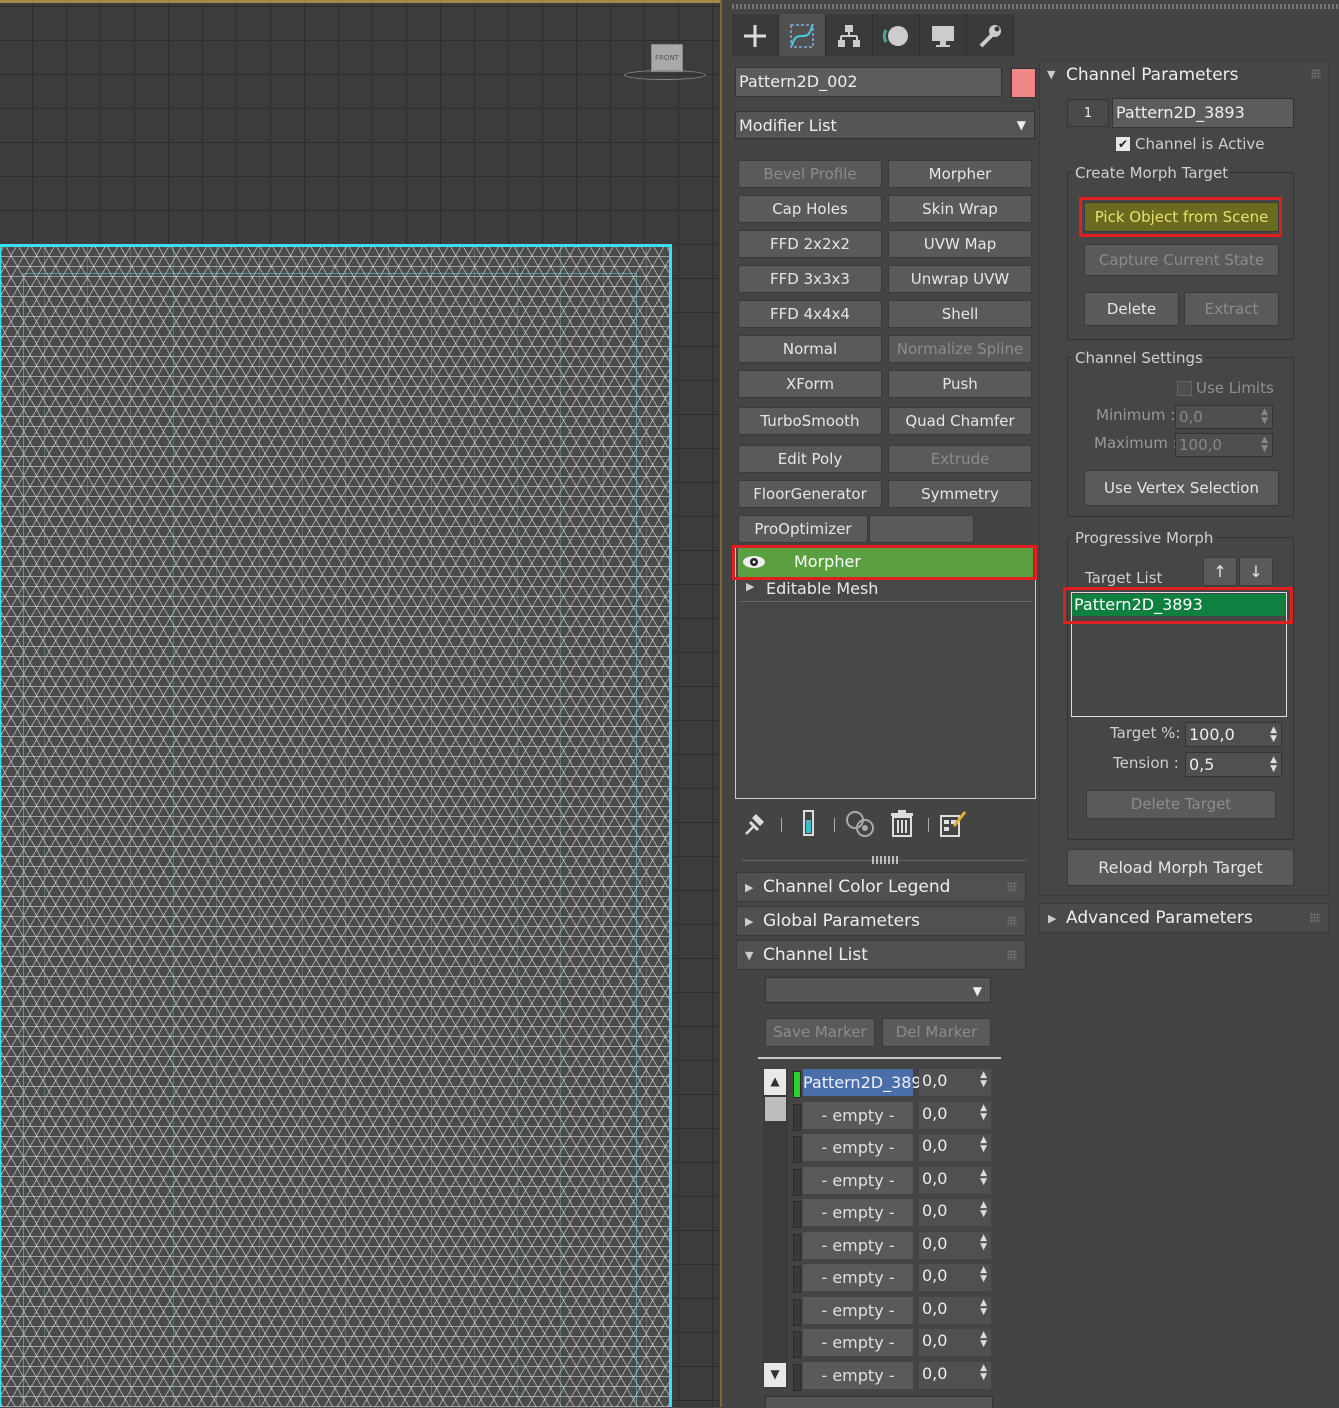 This screenshot has height=1408, width=1339. What do you see at coordinates (775, 1082) in the screenshot?
I see `scroll-up-button: ▲` at bounding box center [775, 1082].